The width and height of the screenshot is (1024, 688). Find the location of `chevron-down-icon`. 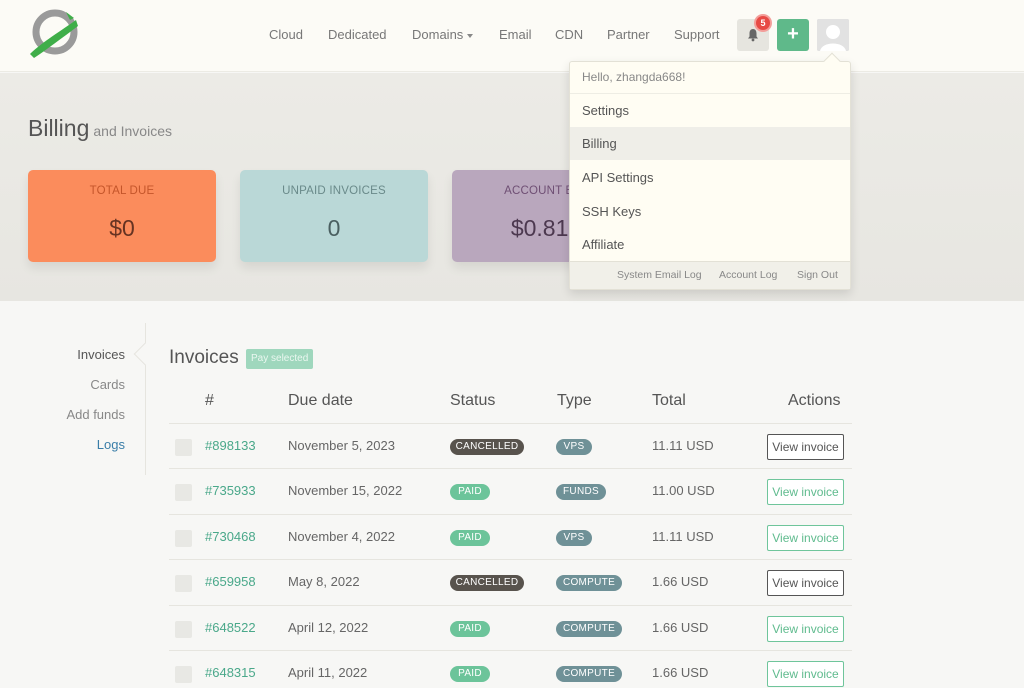

chevron-down-icon is located at coordinates (470, 35).